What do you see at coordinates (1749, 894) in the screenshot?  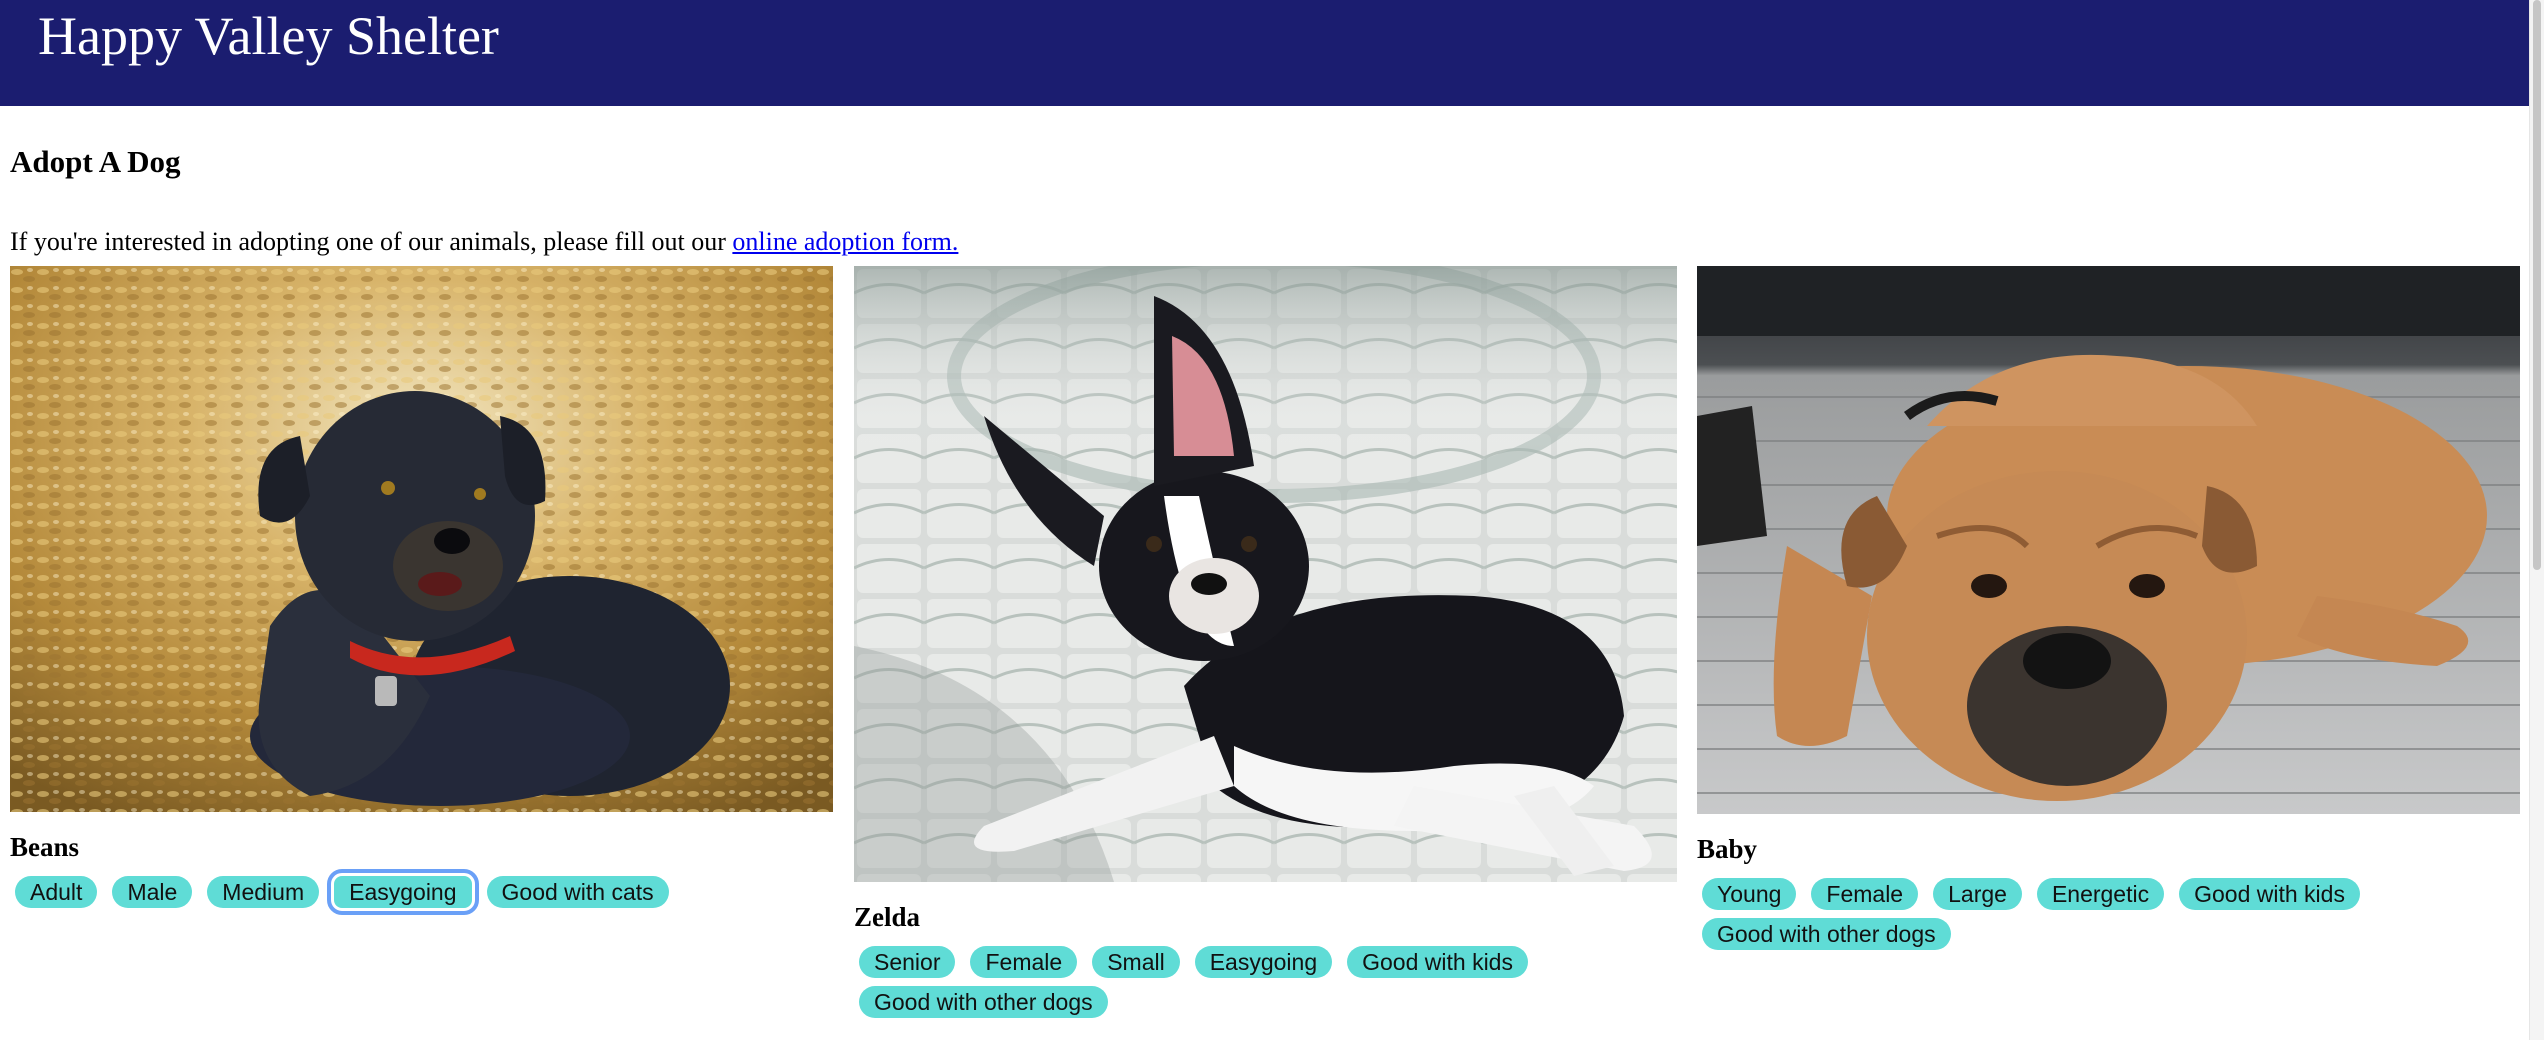 I see `tag-young: Young` at bounding box center [1749, 894].